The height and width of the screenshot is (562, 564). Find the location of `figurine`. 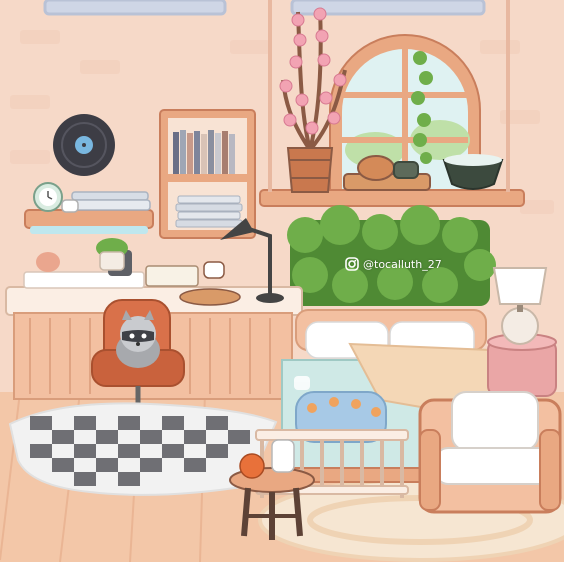

figurine is located at coordinates (48, 262).